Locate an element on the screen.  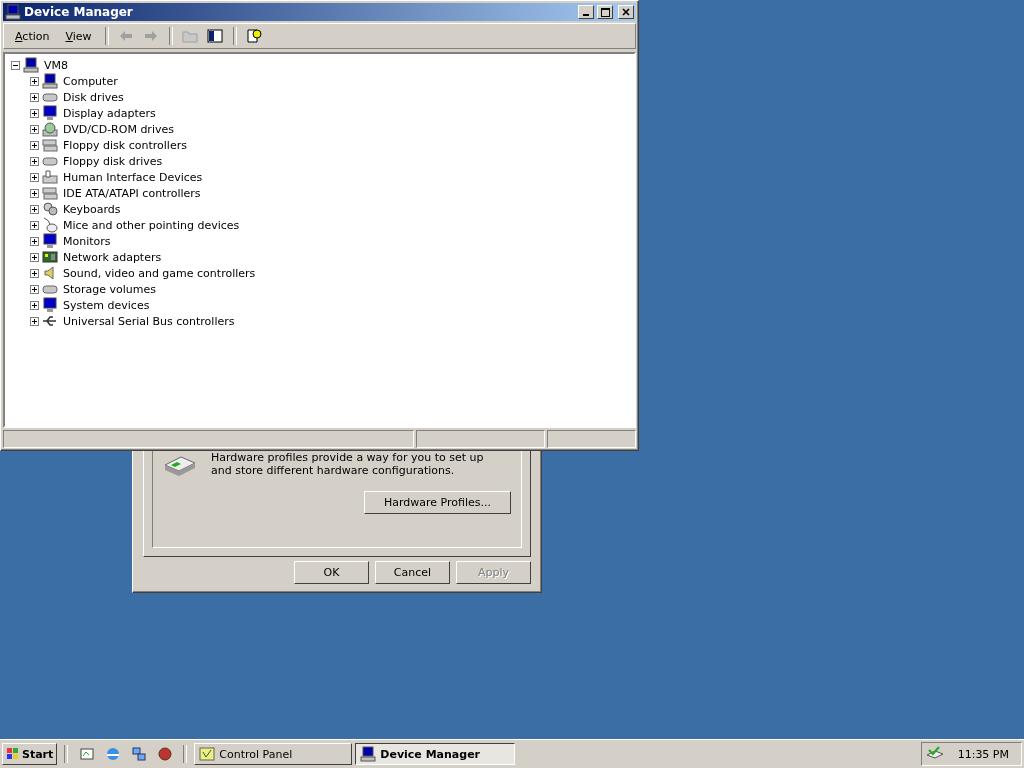
tree-item: Human Interface Devices is located at coordinates (133, 177).